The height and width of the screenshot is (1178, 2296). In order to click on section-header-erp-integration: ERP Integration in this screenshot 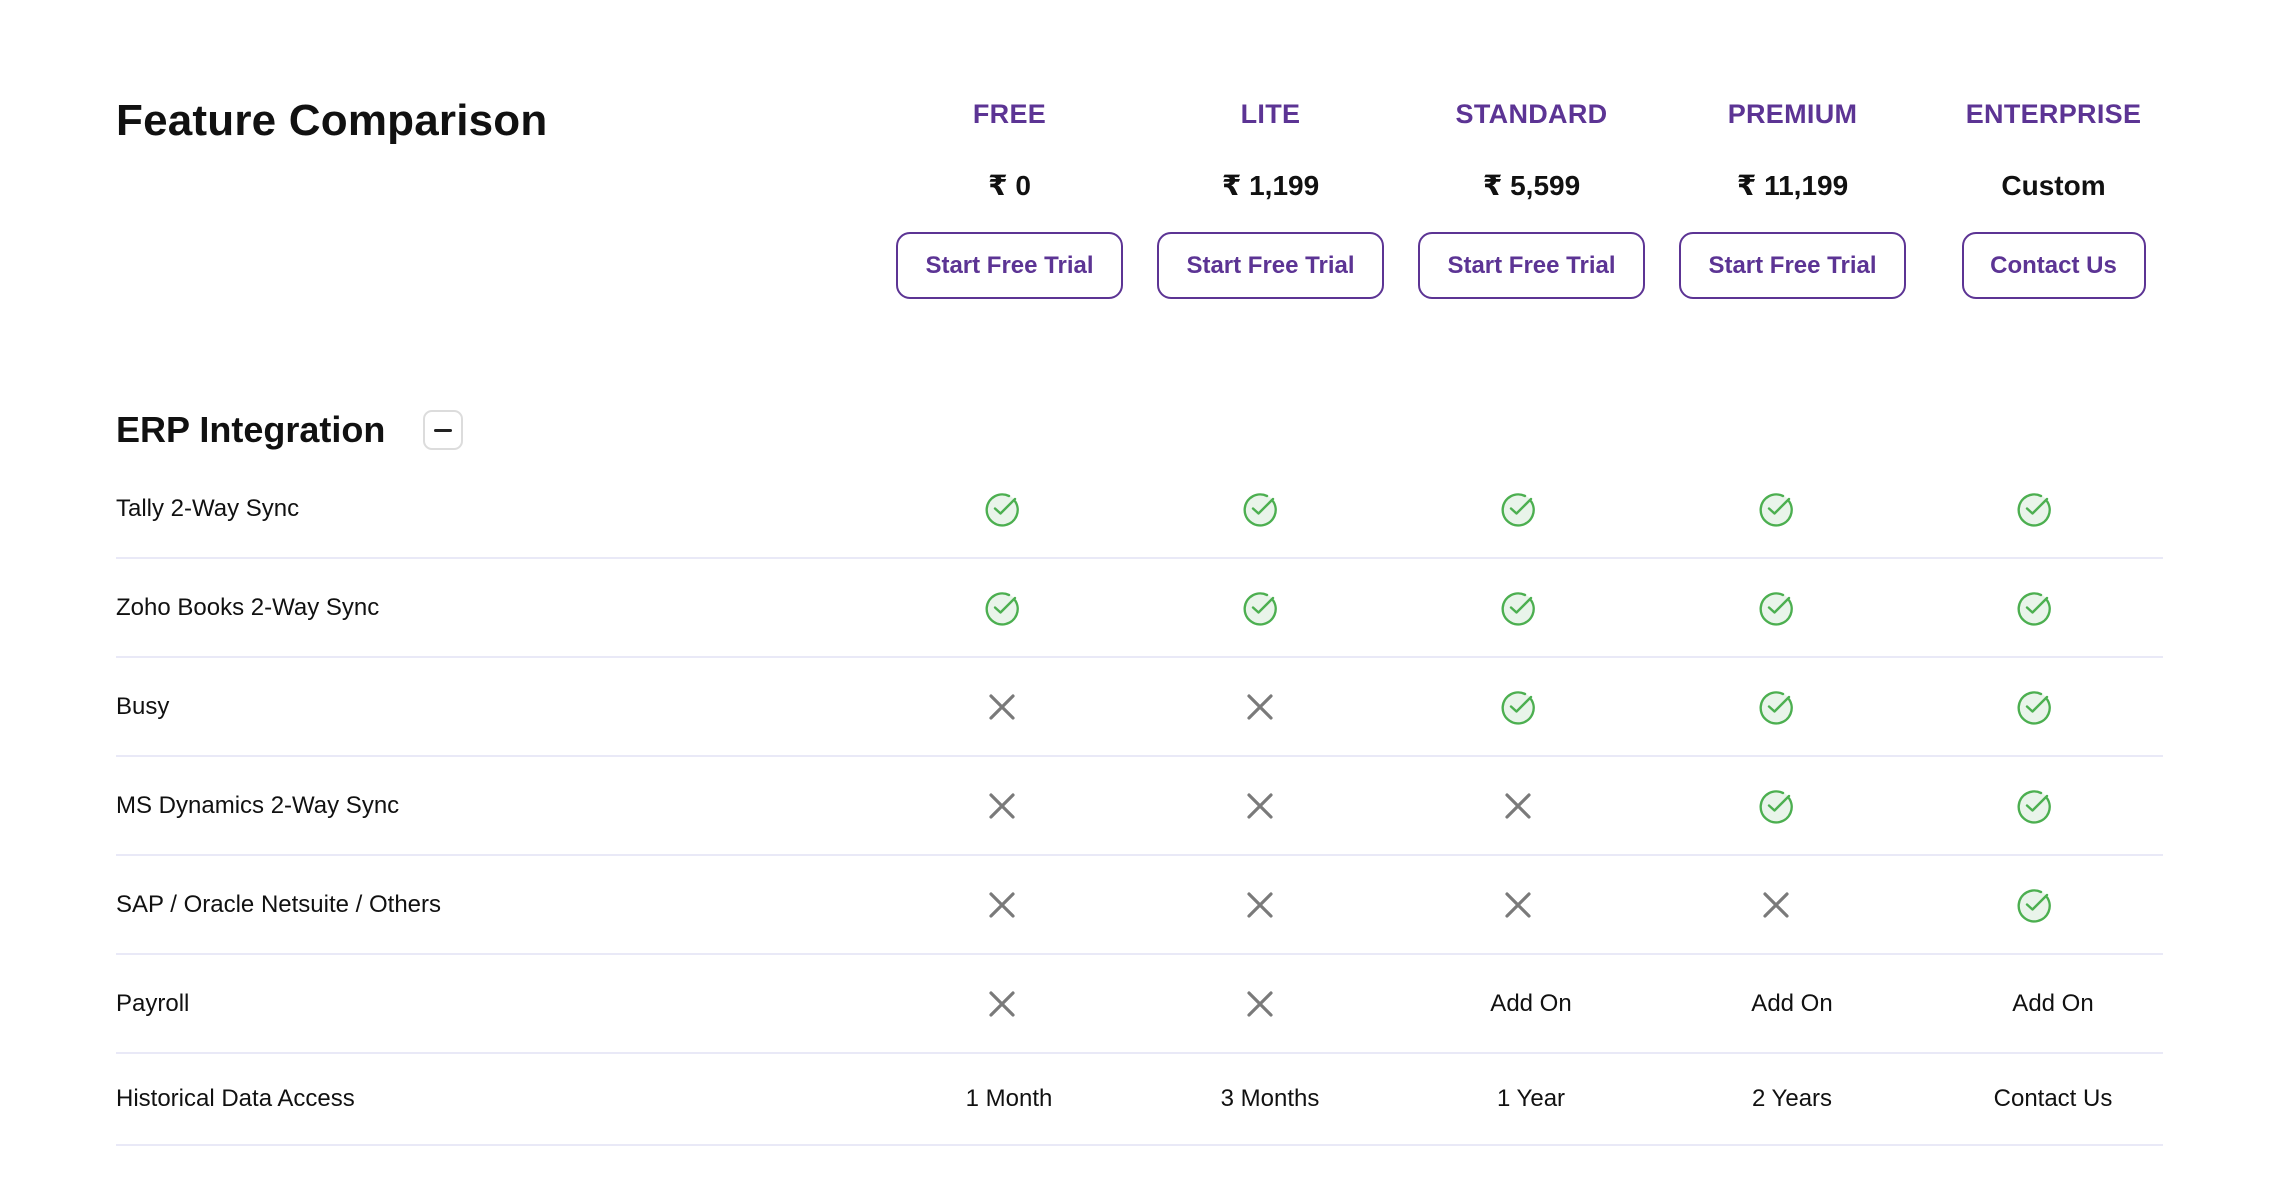, I will do `click(290, 430)`.